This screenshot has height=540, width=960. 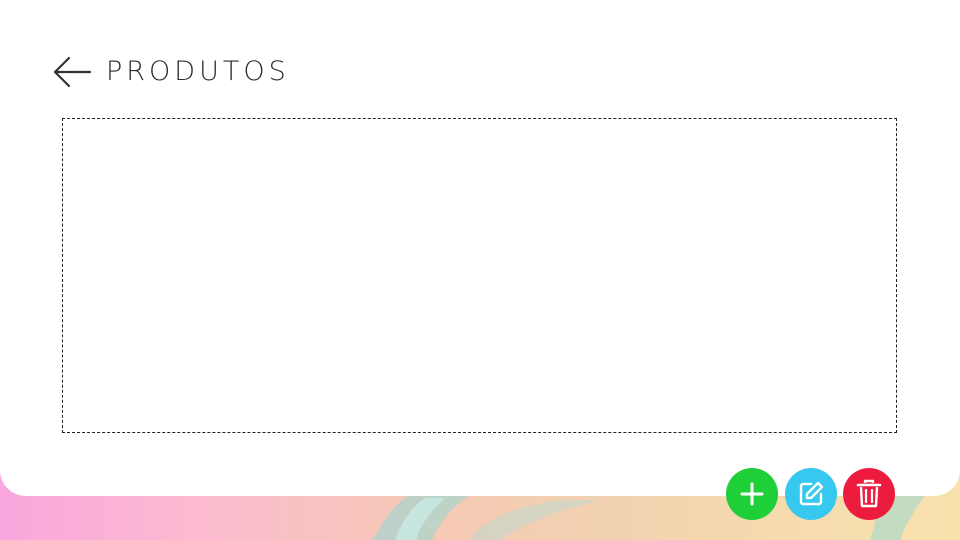 I want to click on add-button, so click(x=752, y=494).